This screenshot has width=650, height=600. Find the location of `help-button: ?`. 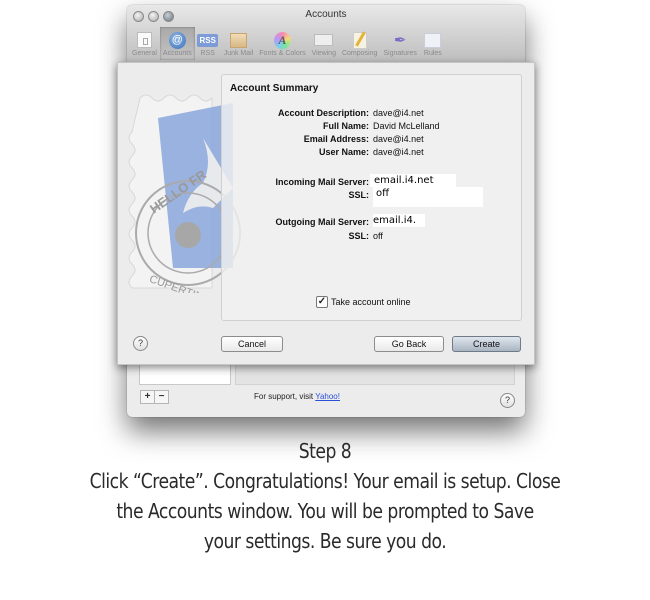

help-button: ? is located at coordinates (507, 400).